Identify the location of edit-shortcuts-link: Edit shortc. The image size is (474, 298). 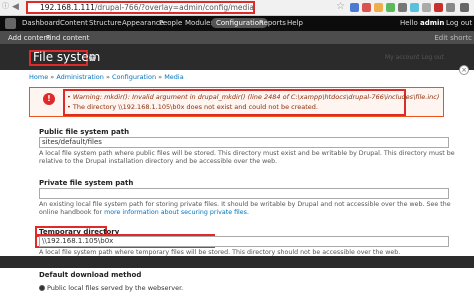
(453, 38).